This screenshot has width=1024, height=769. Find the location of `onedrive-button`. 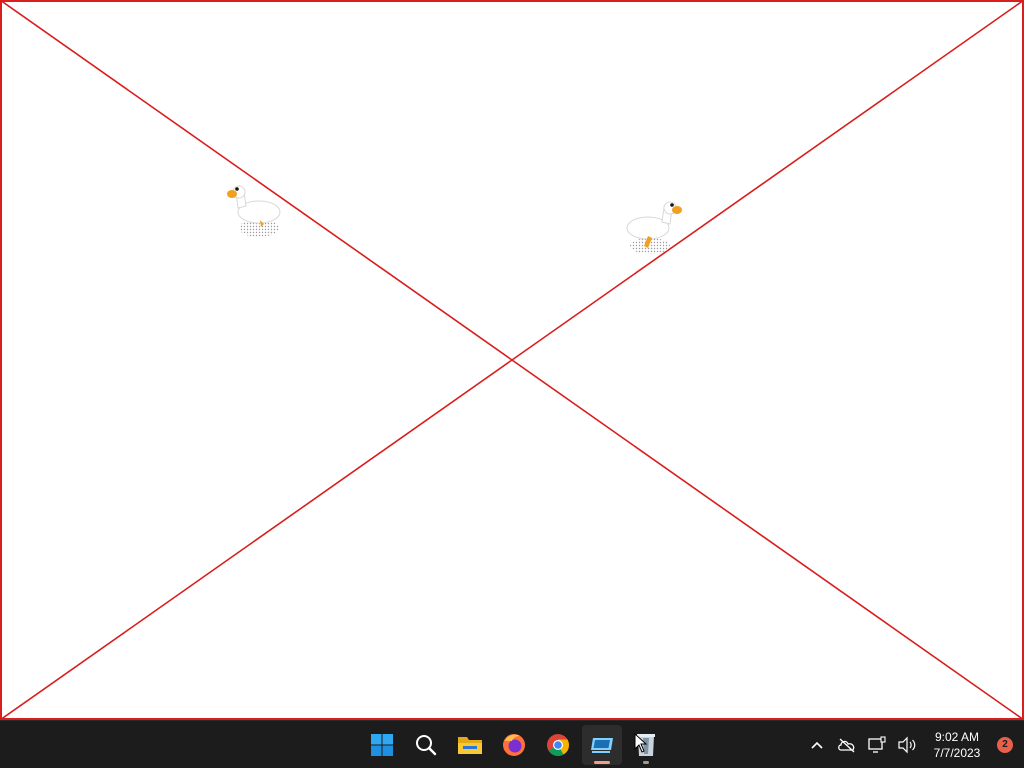

onedrive-button is located at coordinates (847, 745).